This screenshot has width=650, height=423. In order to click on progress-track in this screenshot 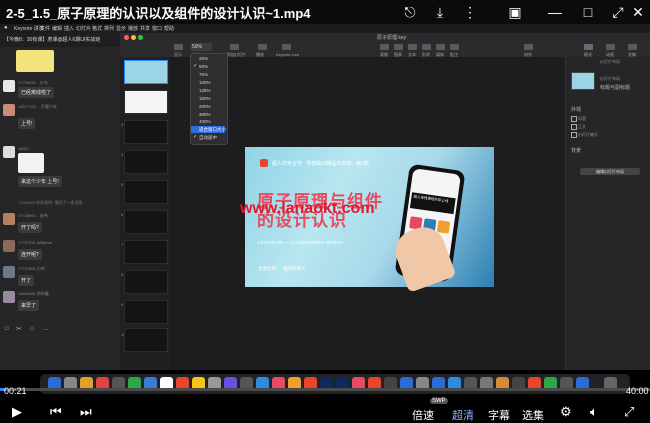, I will do `click(325, 389)`.